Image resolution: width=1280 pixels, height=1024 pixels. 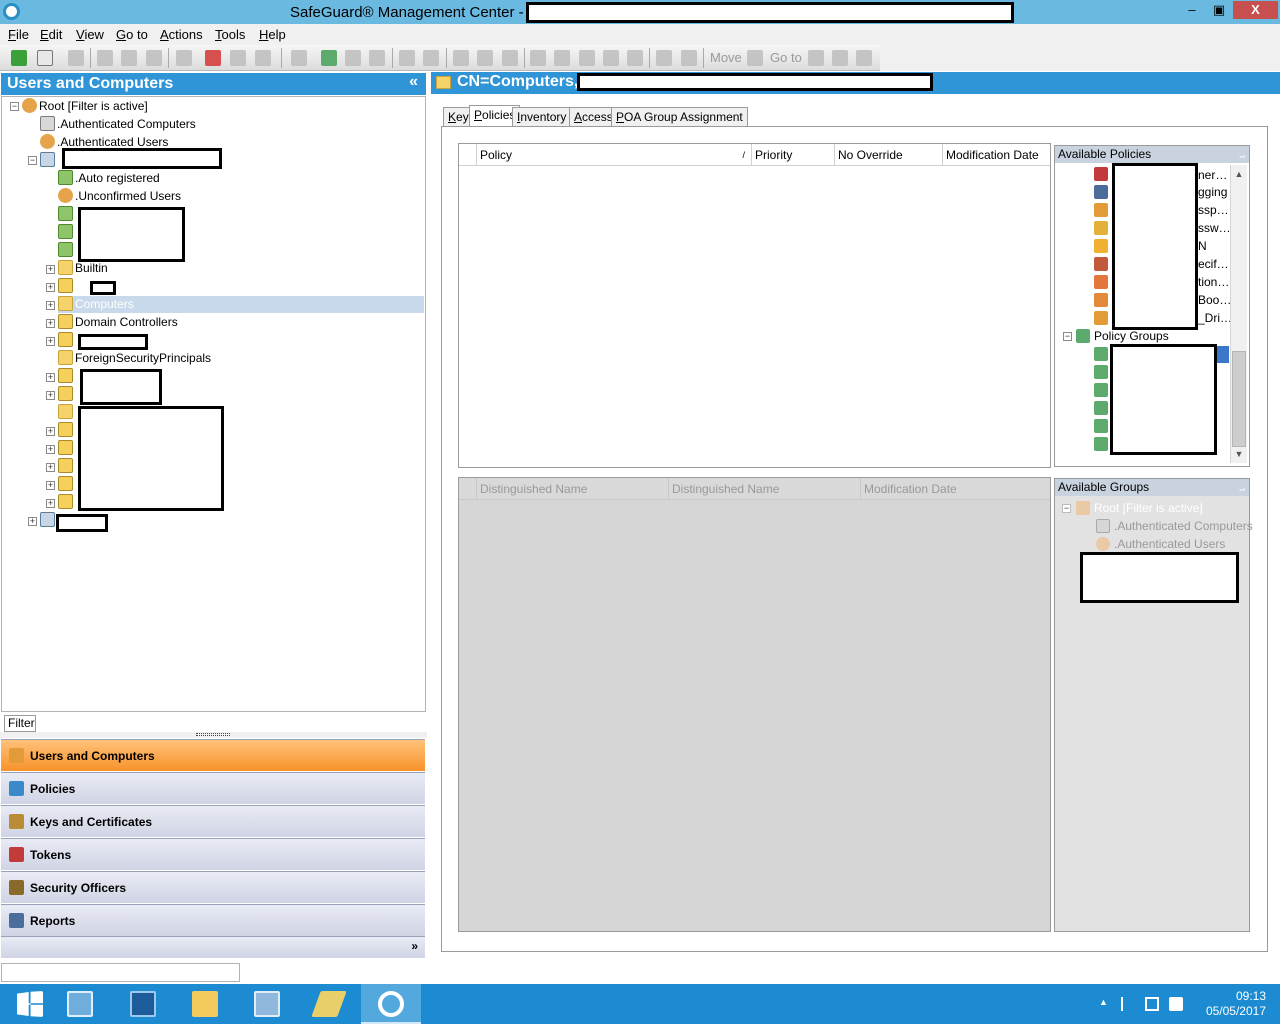 I want to click on nav-more-bar: », so click(x=213, y=947).